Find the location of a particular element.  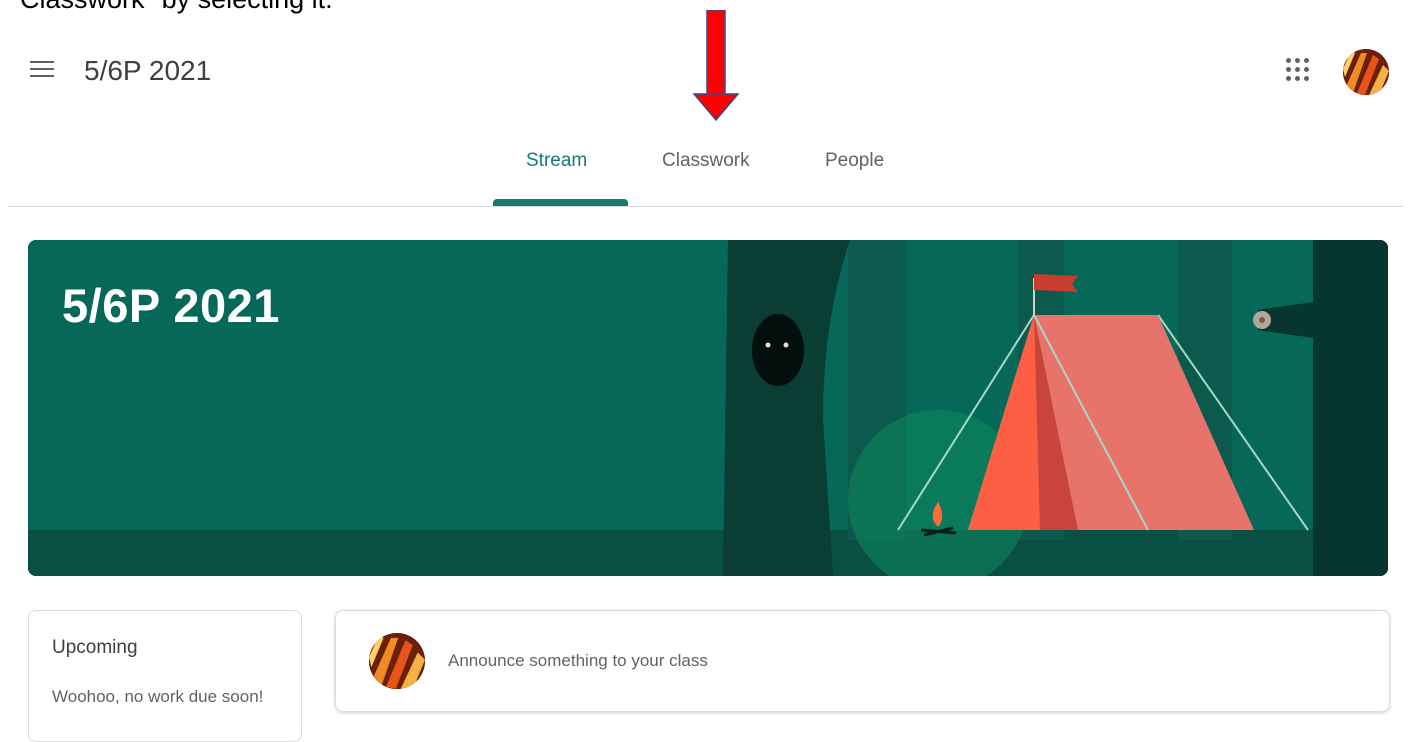

announce-box: Announce something to your class is located at coordinates (862, 661).